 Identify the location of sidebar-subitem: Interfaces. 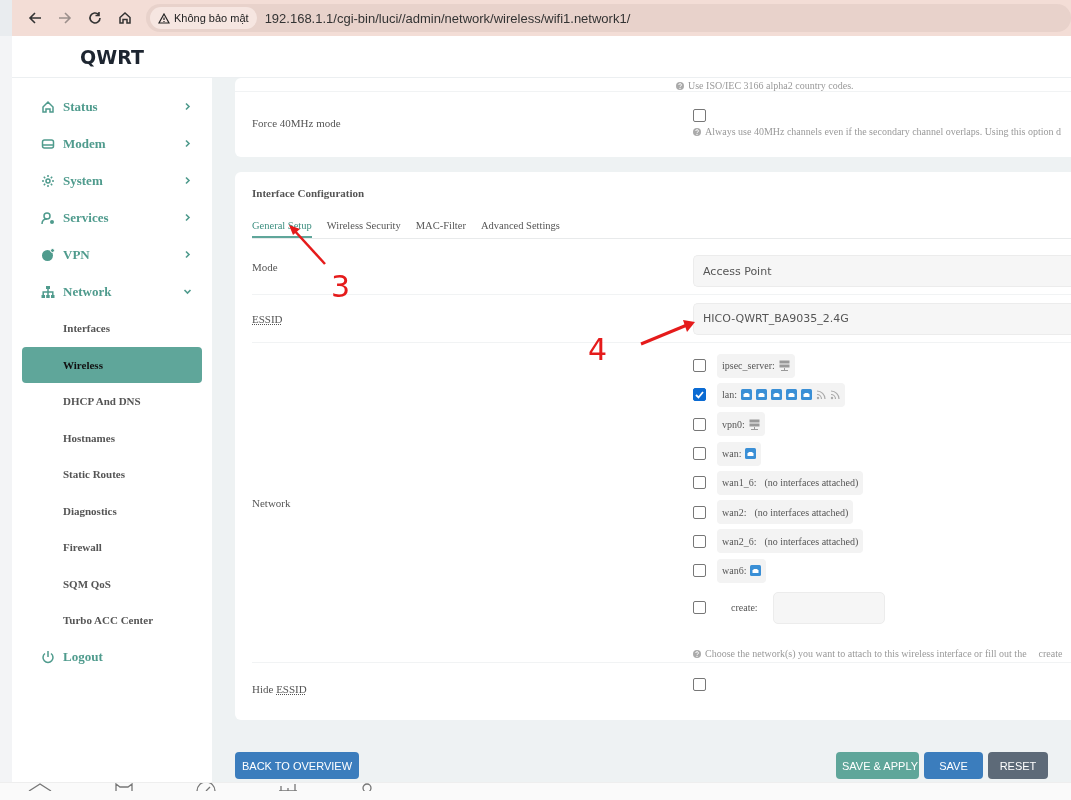
(112, 328).